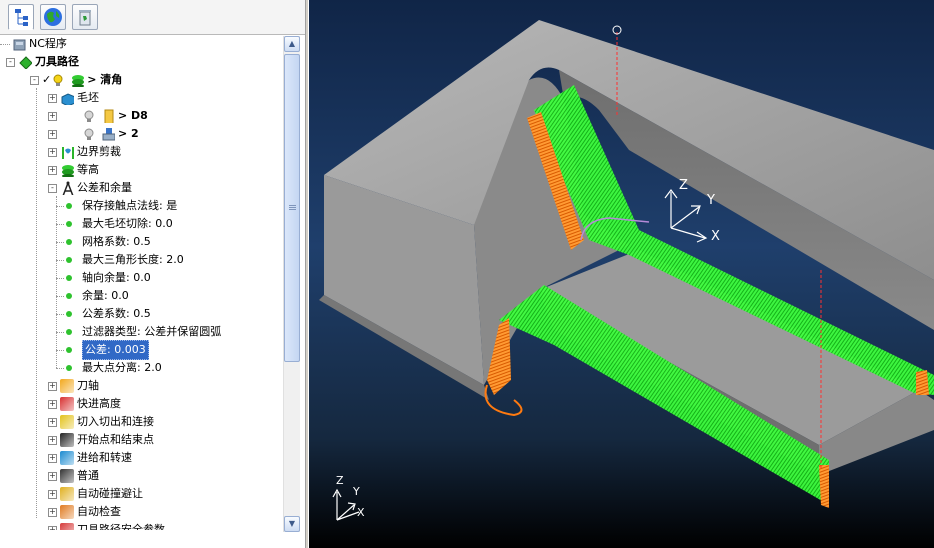 The height and width of the screenshot is (548, 934). Describe the element at coordinates (92, 296) in the screenshot. I see `tree-param-item: 余量: 0.0` at that location.